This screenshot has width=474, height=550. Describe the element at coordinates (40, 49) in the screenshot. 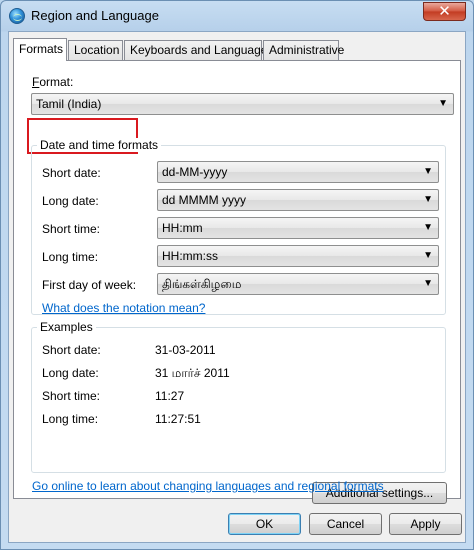

I see `tab-formats: Formats` at that location.